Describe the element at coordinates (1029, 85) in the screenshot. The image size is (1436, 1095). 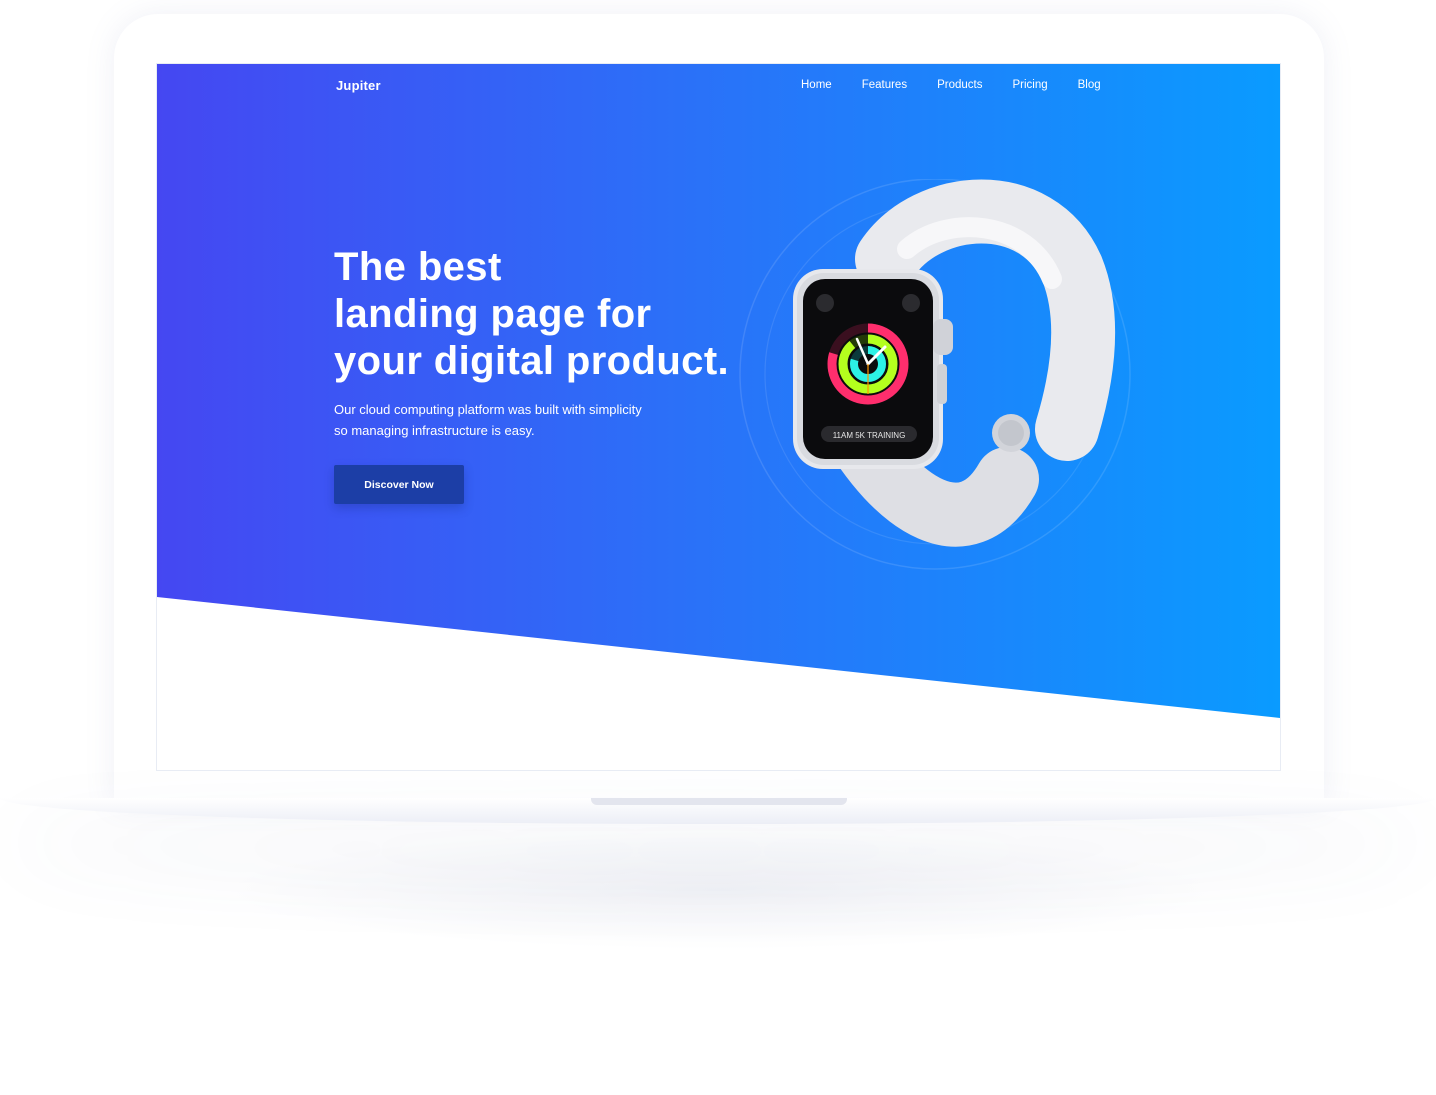
I see `nav-item-pricing: Pricing` at that location.